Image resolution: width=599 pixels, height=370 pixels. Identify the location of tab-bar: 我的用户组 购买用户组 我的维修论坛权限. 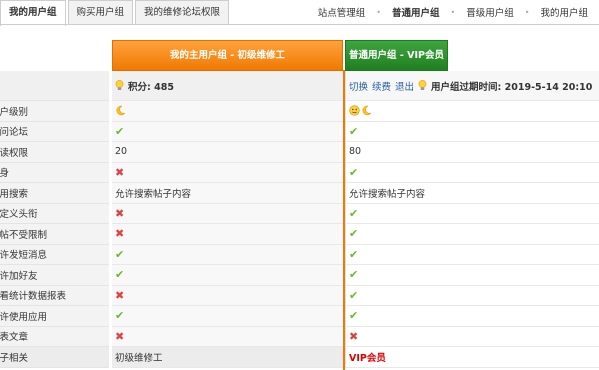
(115, 13).